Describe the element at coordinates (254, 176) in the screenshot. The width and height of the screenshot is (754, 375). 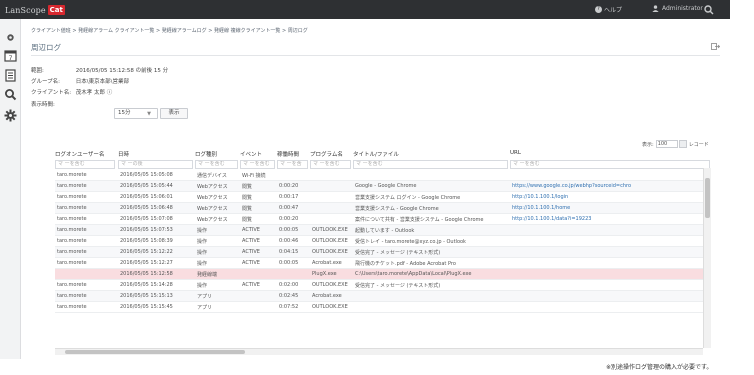
I see `table-cell: Wi-Fi 接続` at that location.